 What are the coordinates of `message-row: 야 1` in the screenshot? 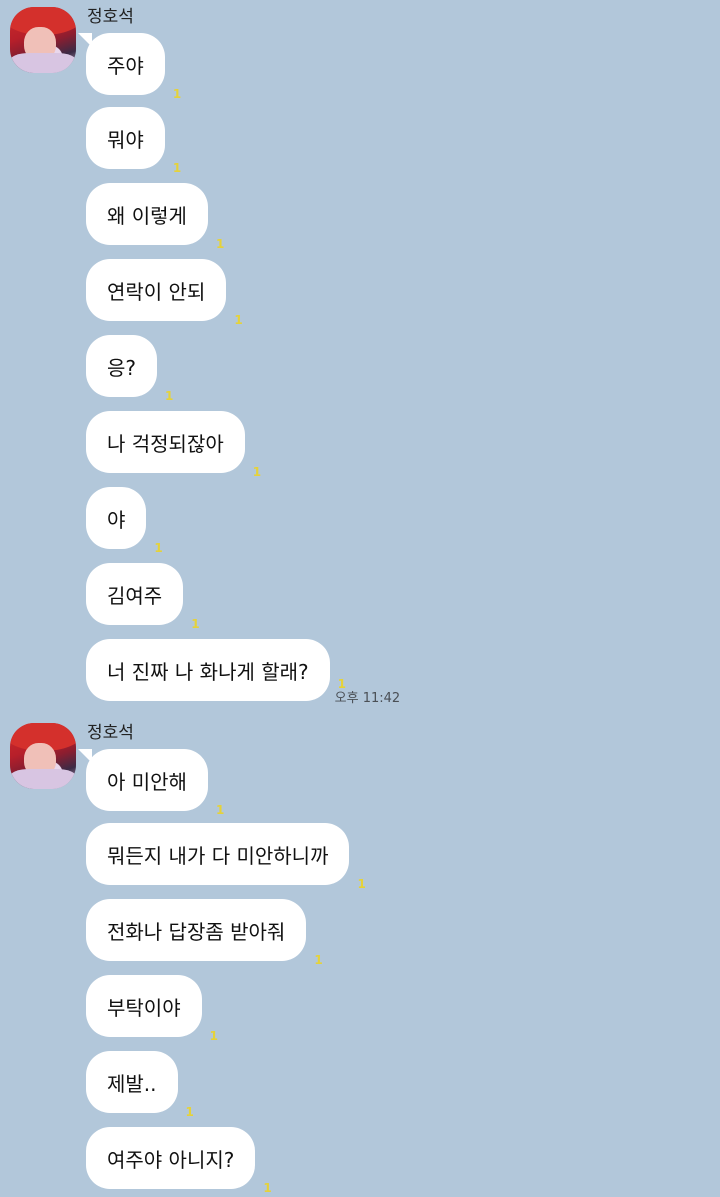 It's located at (124, 521).